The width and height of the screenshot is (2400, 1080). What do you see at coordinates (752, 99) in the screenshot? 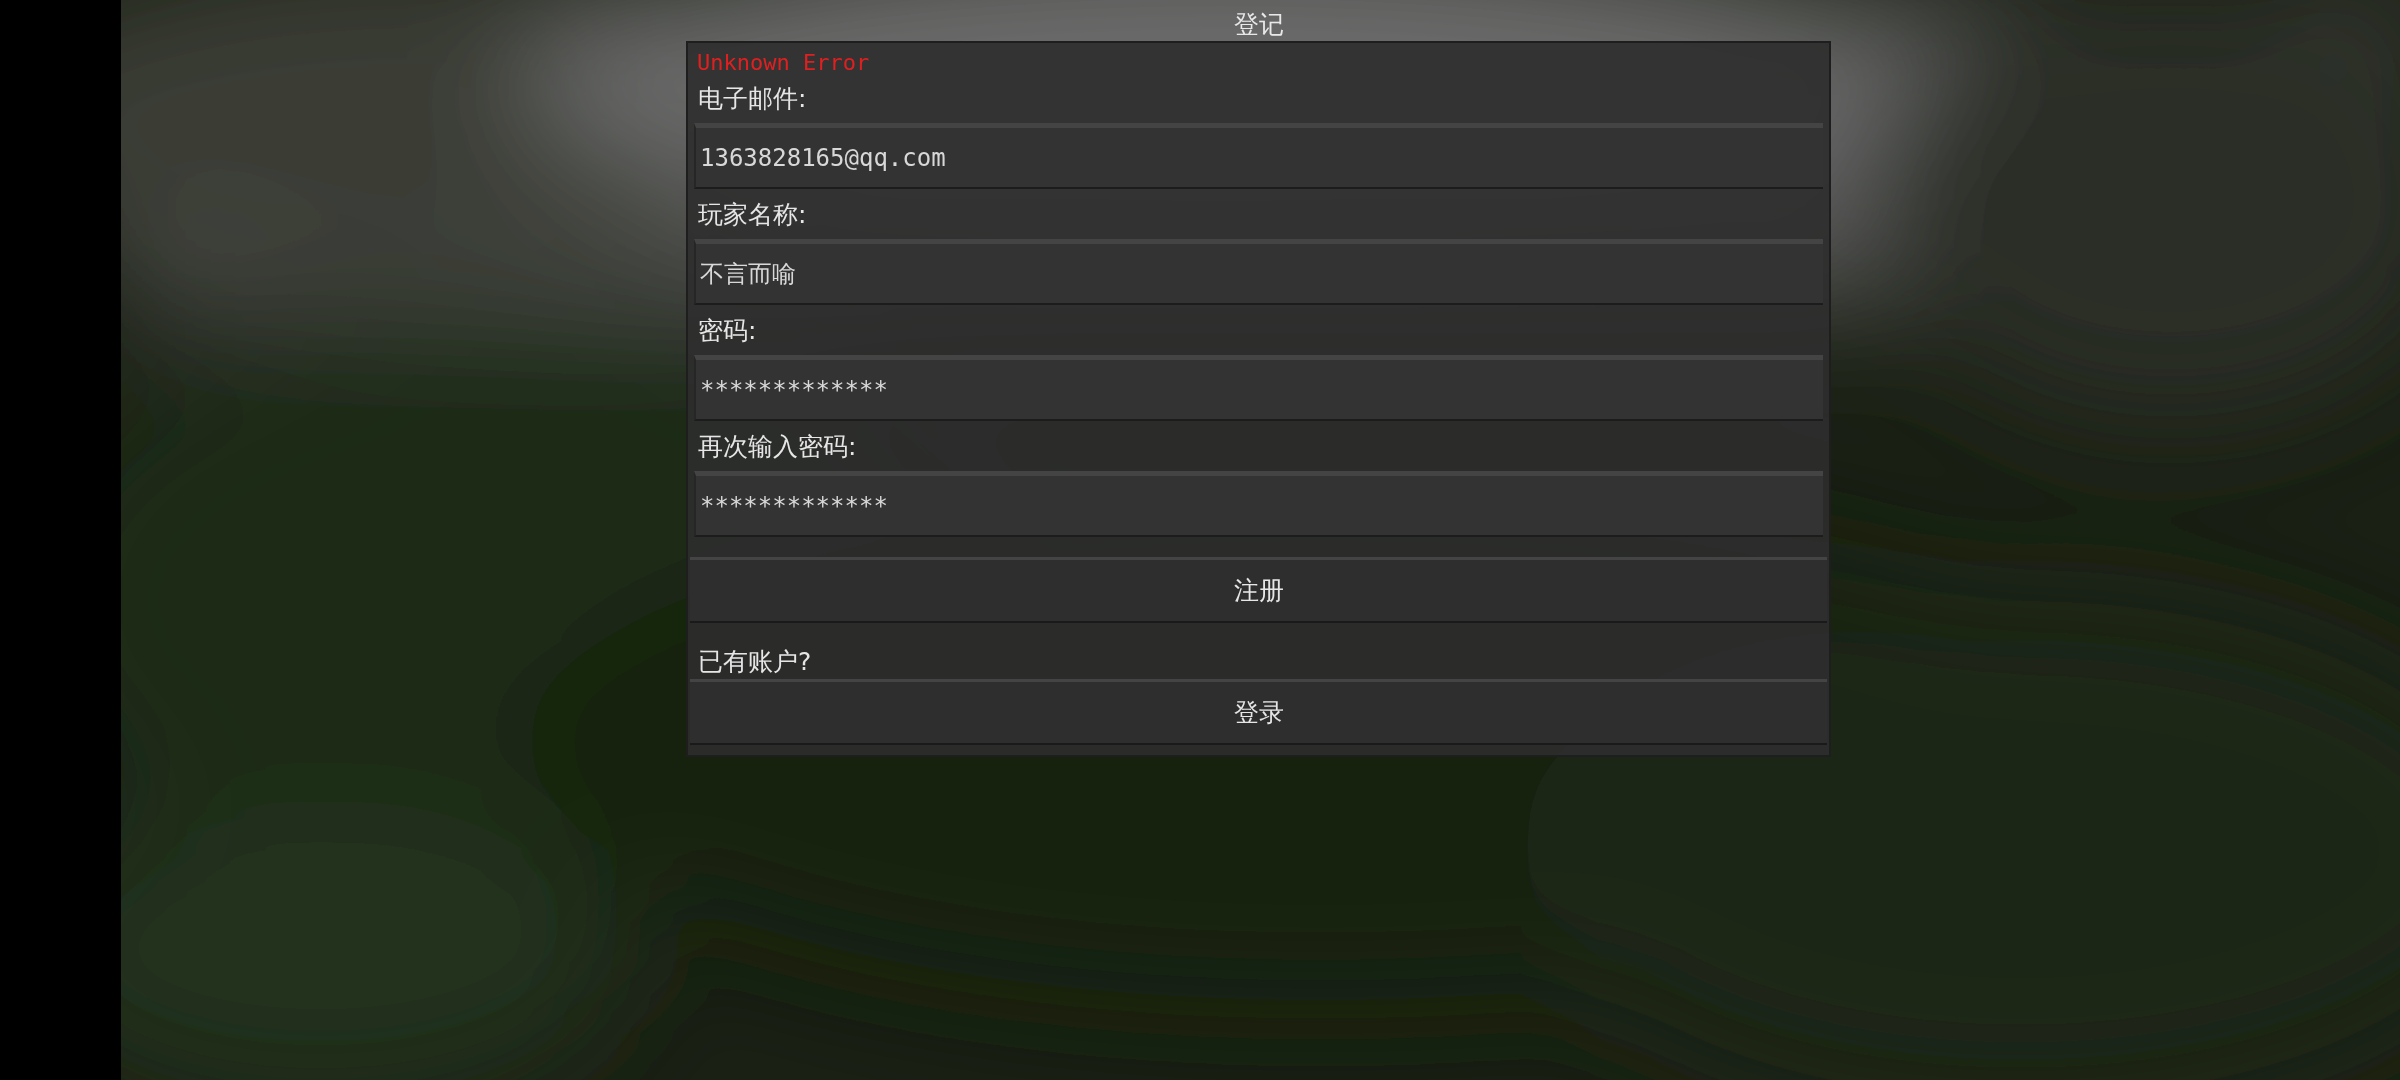
I see `field-label: 电子邮件:` at bounding box center [752, 99].